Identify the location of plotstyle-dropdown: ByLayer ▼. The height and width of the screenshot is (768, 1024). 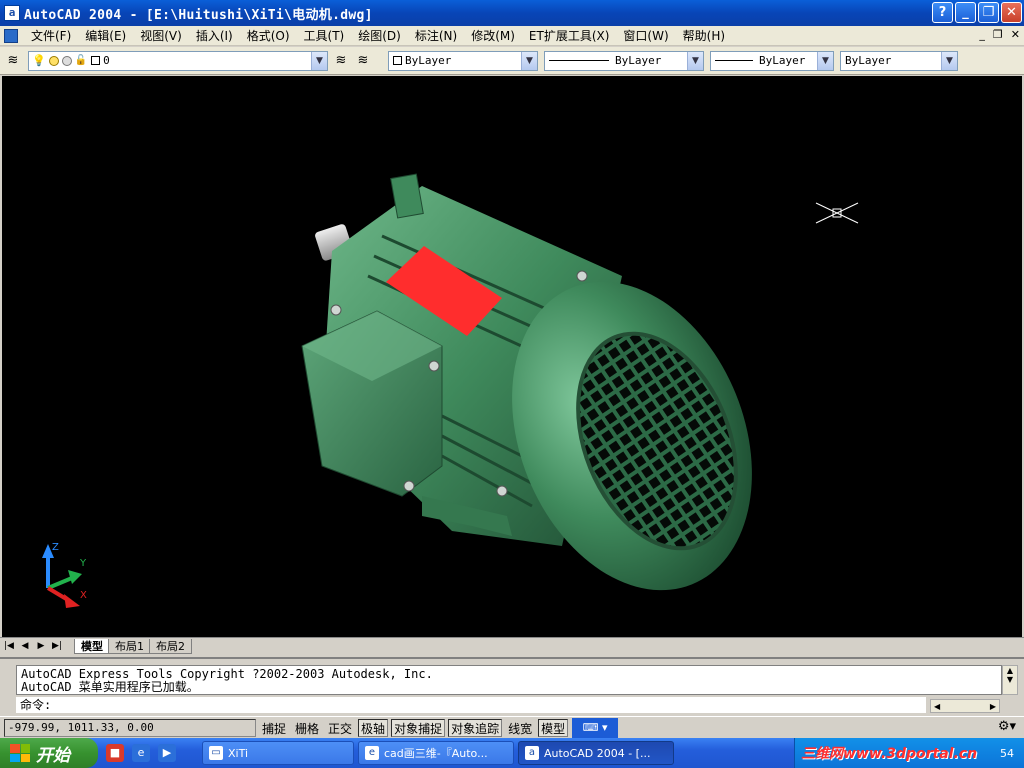
(899, 60).